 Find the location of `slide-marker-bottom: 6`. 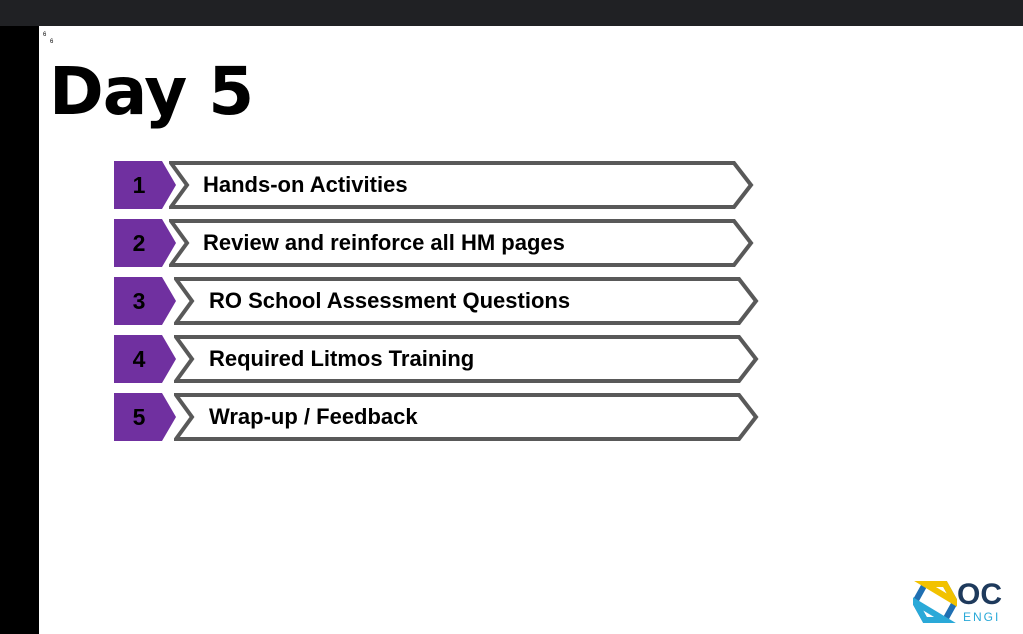

slide-marker-bottom: 6 is located at coordinates (52, 42).